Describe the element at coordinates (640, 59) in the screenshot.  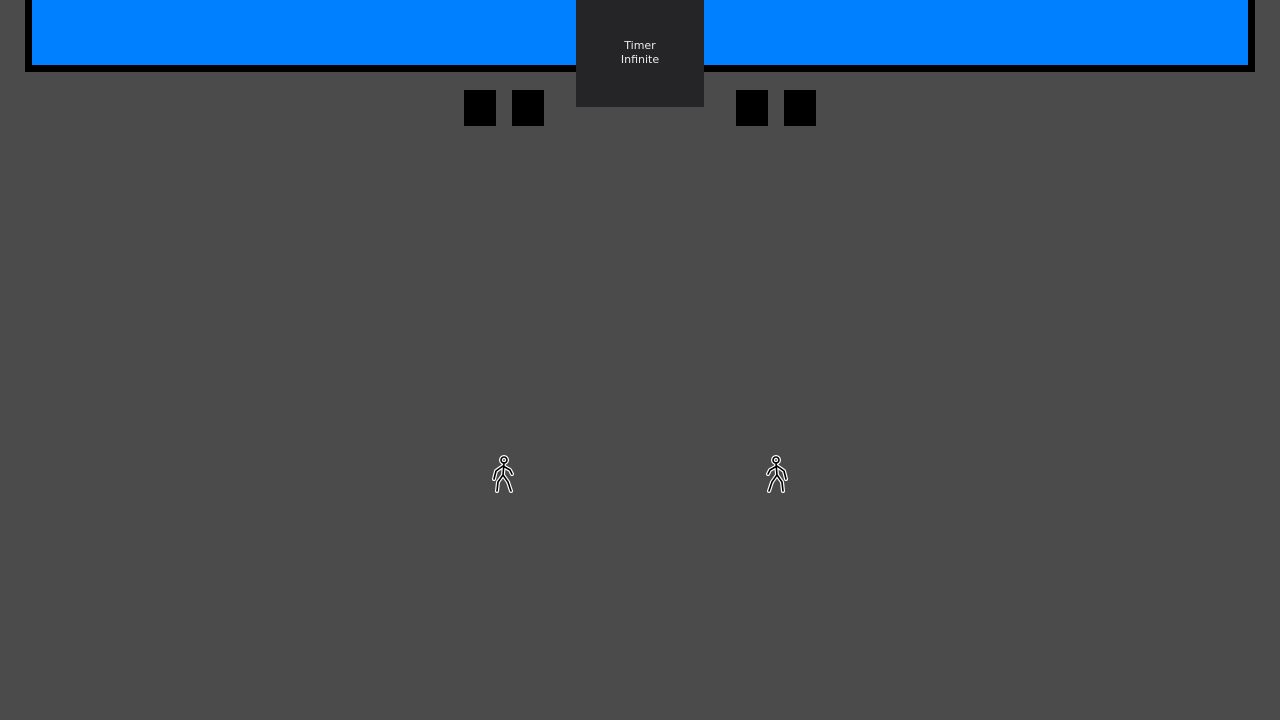
I see `timer-value: Infinite` at that location.